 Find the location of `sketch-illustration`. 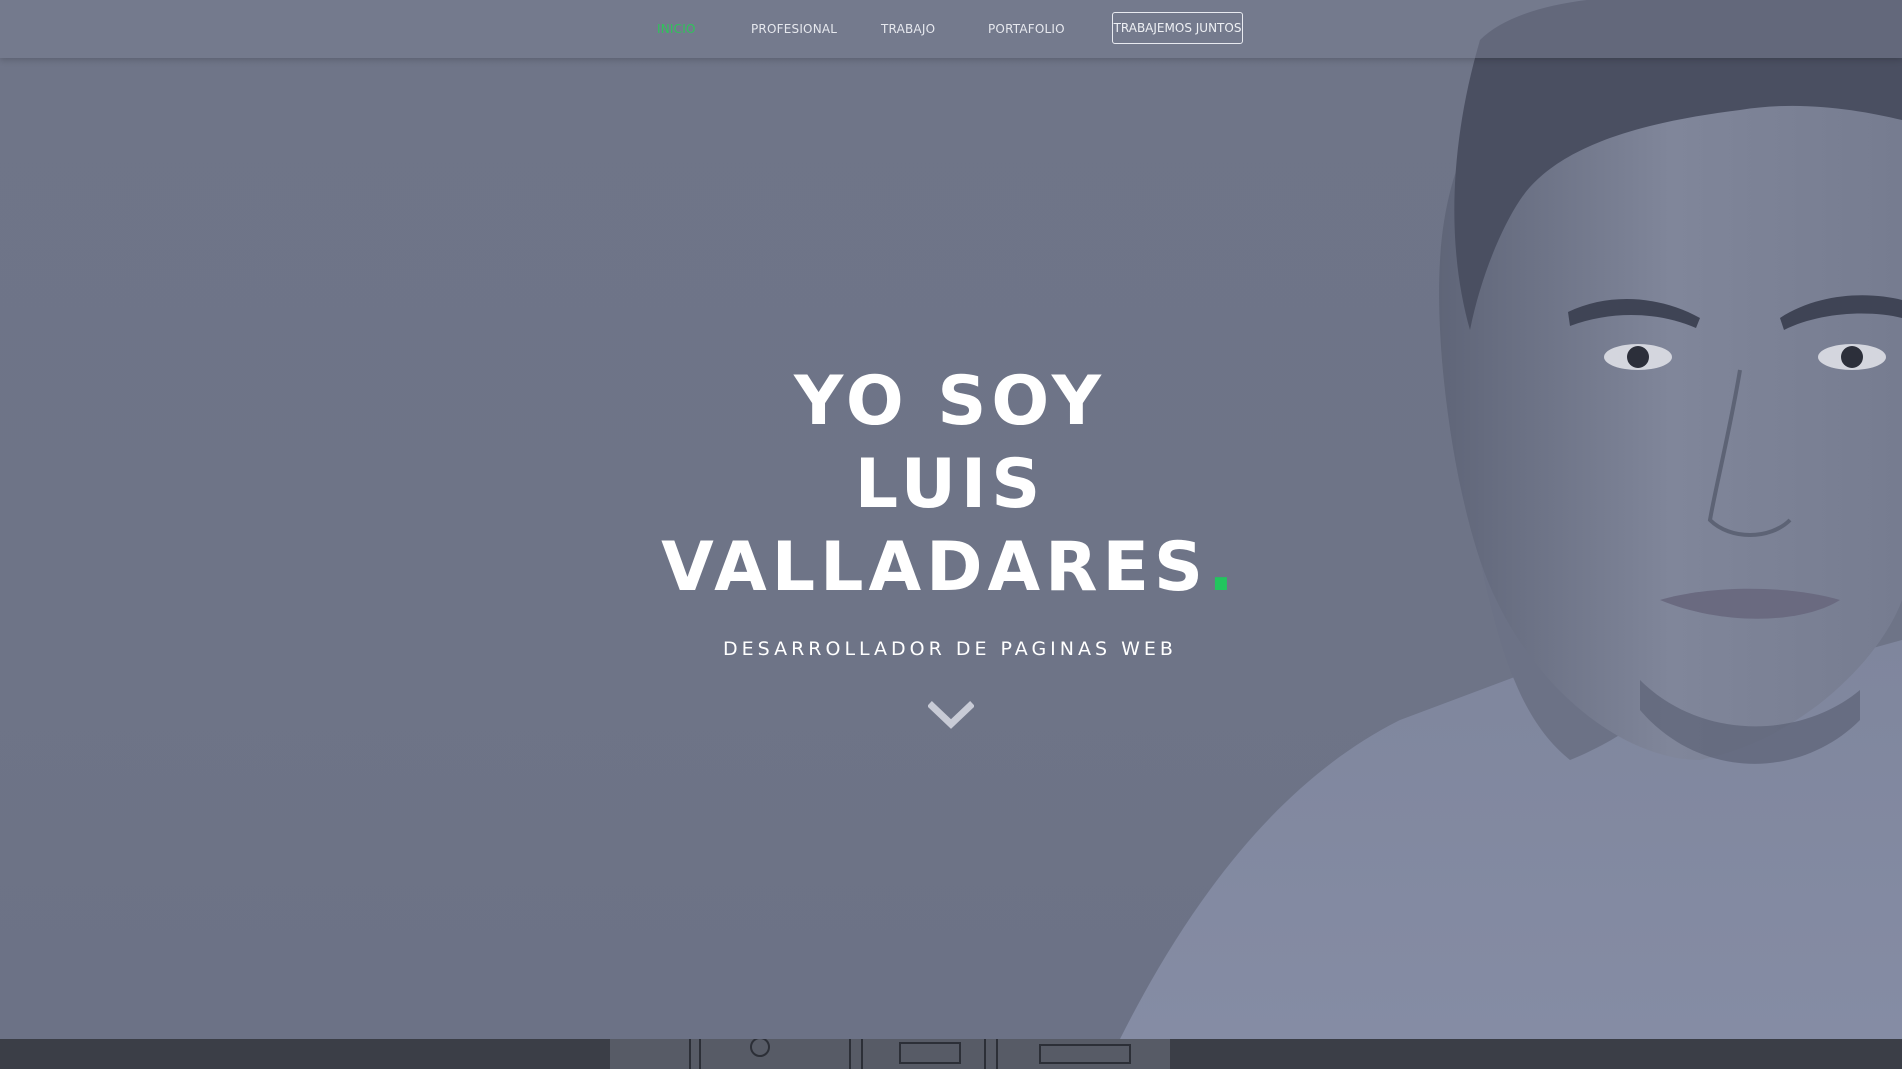

sketch-illustration is located at coordinates (951, 1054).